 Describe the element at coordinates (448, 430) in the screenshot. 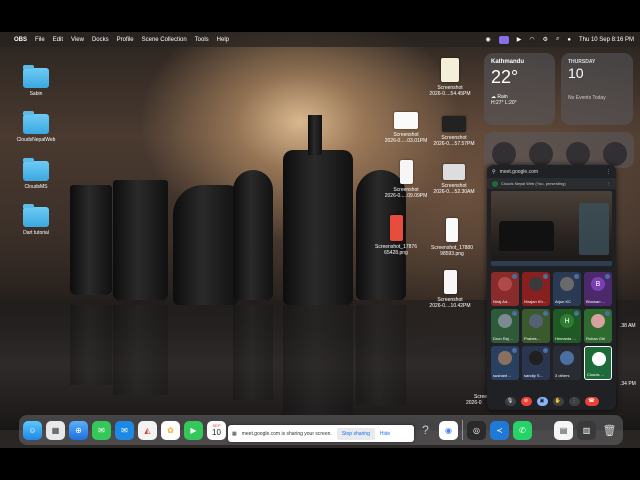

I see `dock-chrome: ◉` at that location.